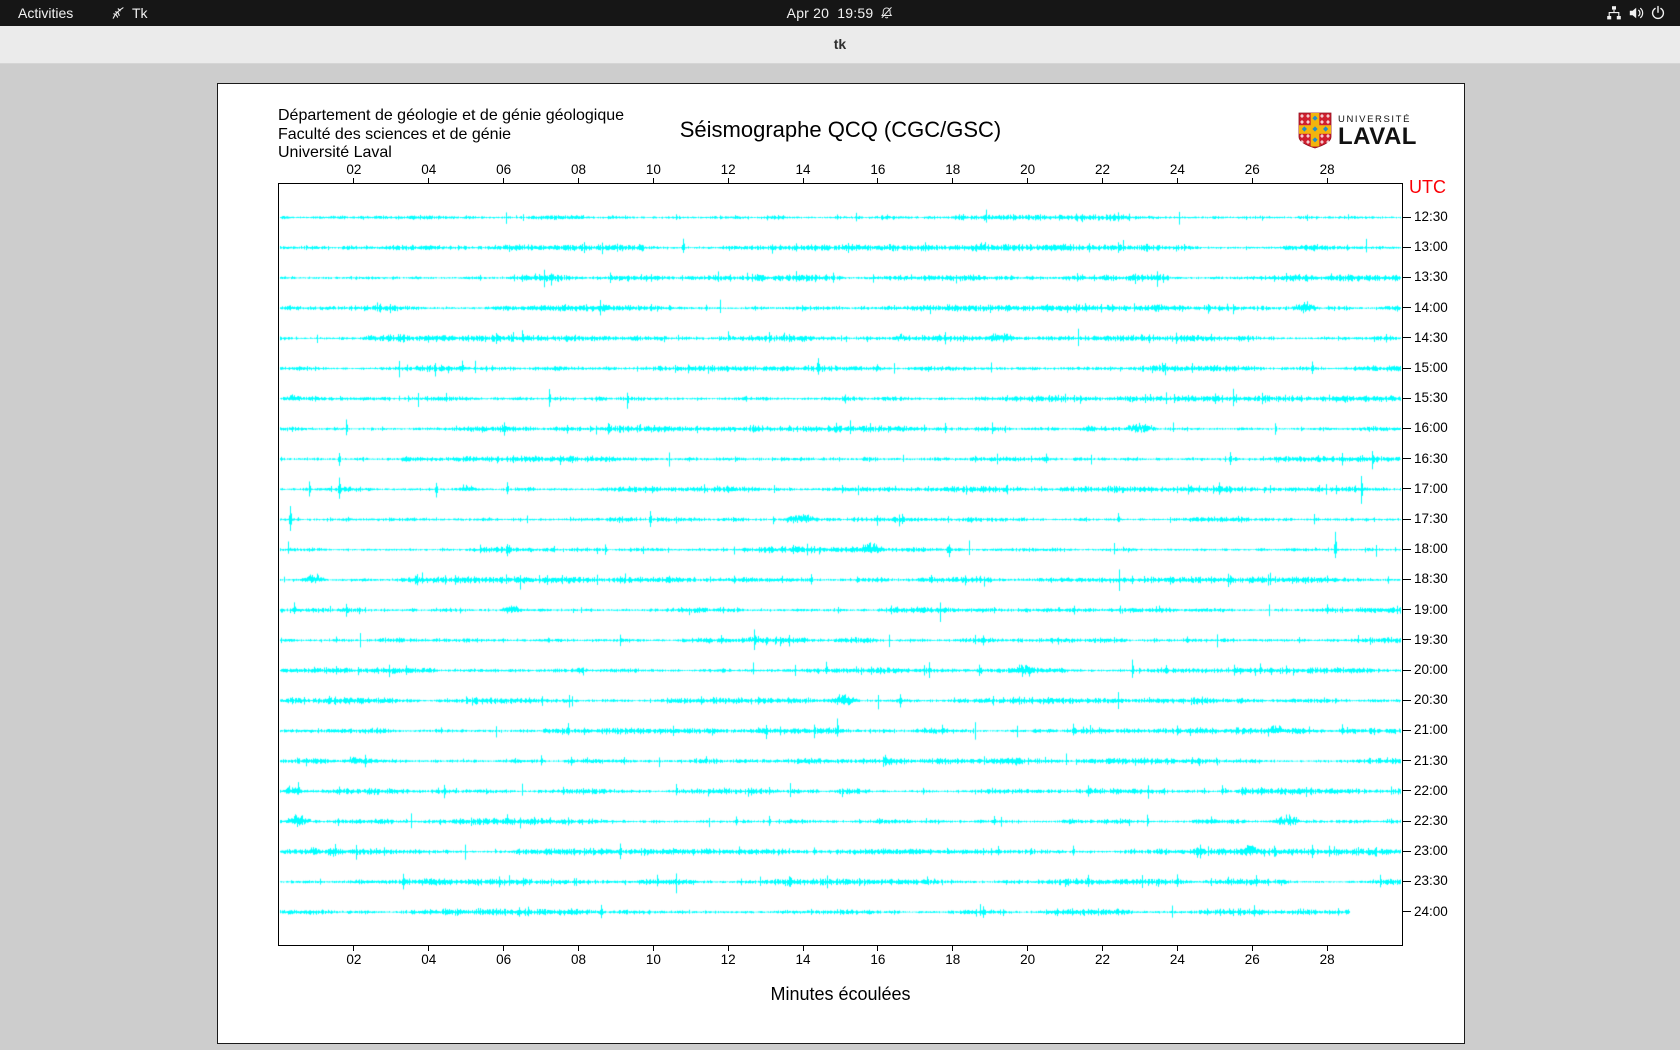 The image size is (1680, 1050). What do you see at coordinates (1431, 911) in the screenshot?
I see `utc-time-label: 24:00` at bounding box center [1431, 911].